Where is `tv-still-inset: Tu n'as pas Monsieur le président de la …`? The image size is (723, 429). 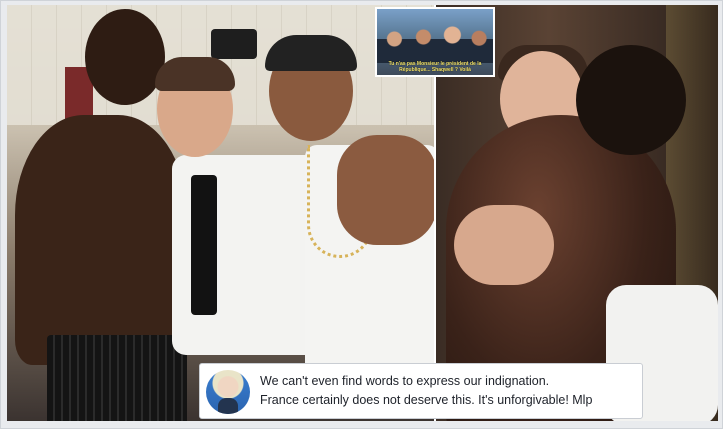 tv-still-inset: Tu n'as pas Monsieur le président de la … is located at coordinates (435, 42).